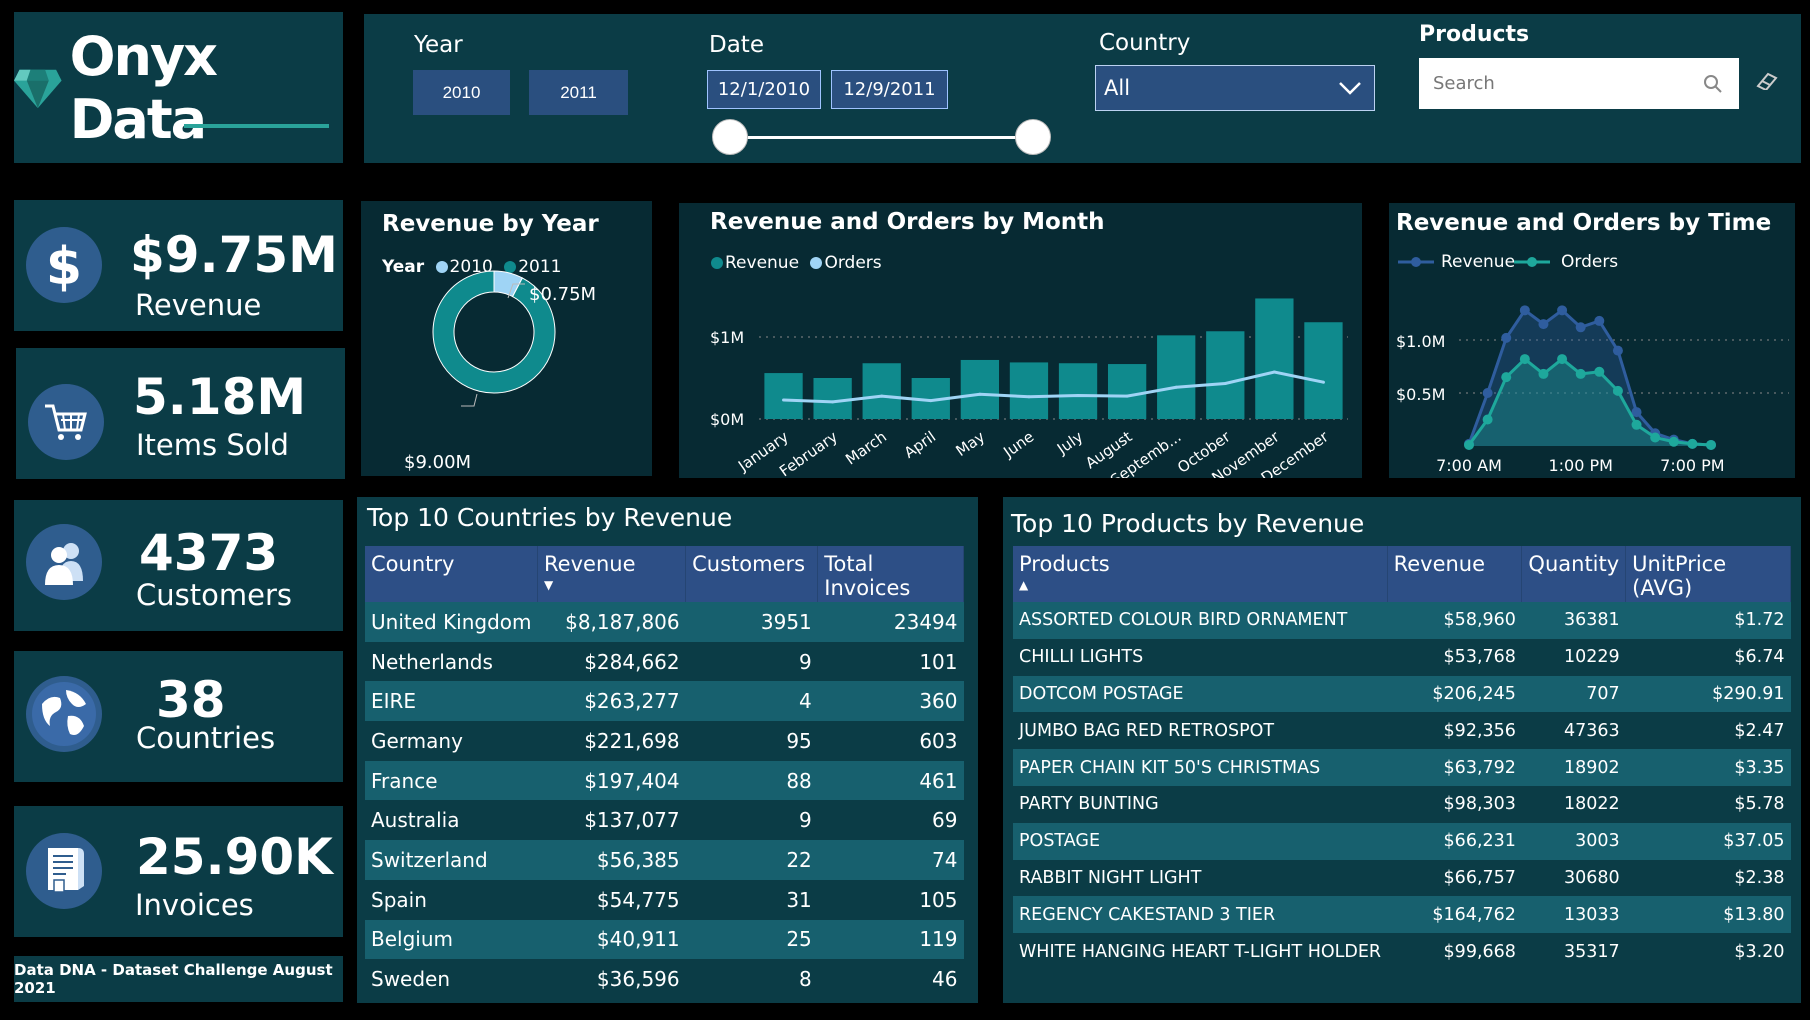 This screenshot has width=1810, height=1020. I want to click on table-row: EIRE $263,277 4 360, so click(664, 701).